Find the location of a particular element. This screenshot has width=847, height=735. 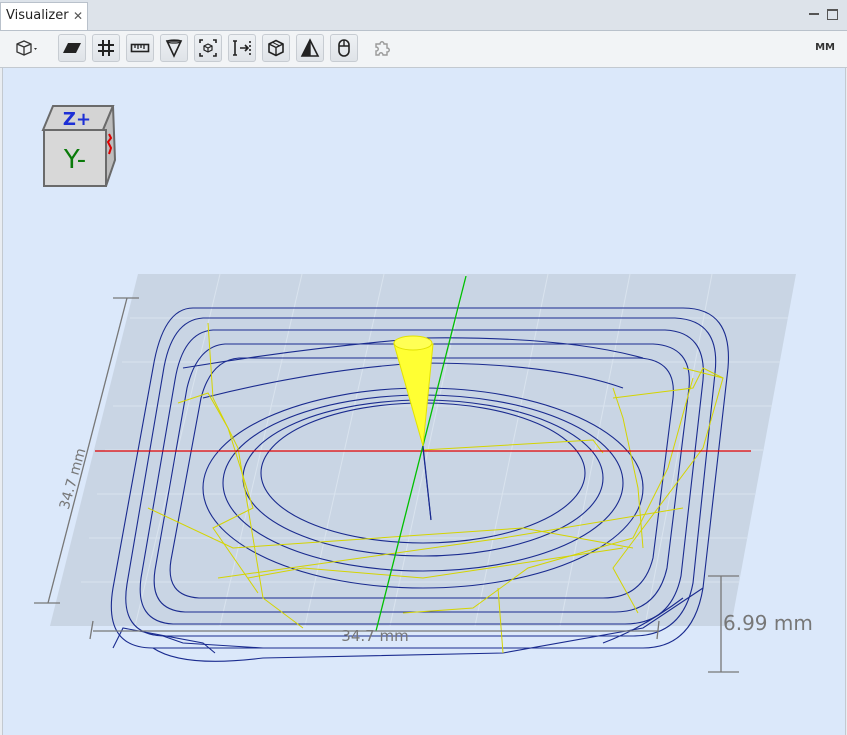

minimize-icon is located at coordinates (814, 13).